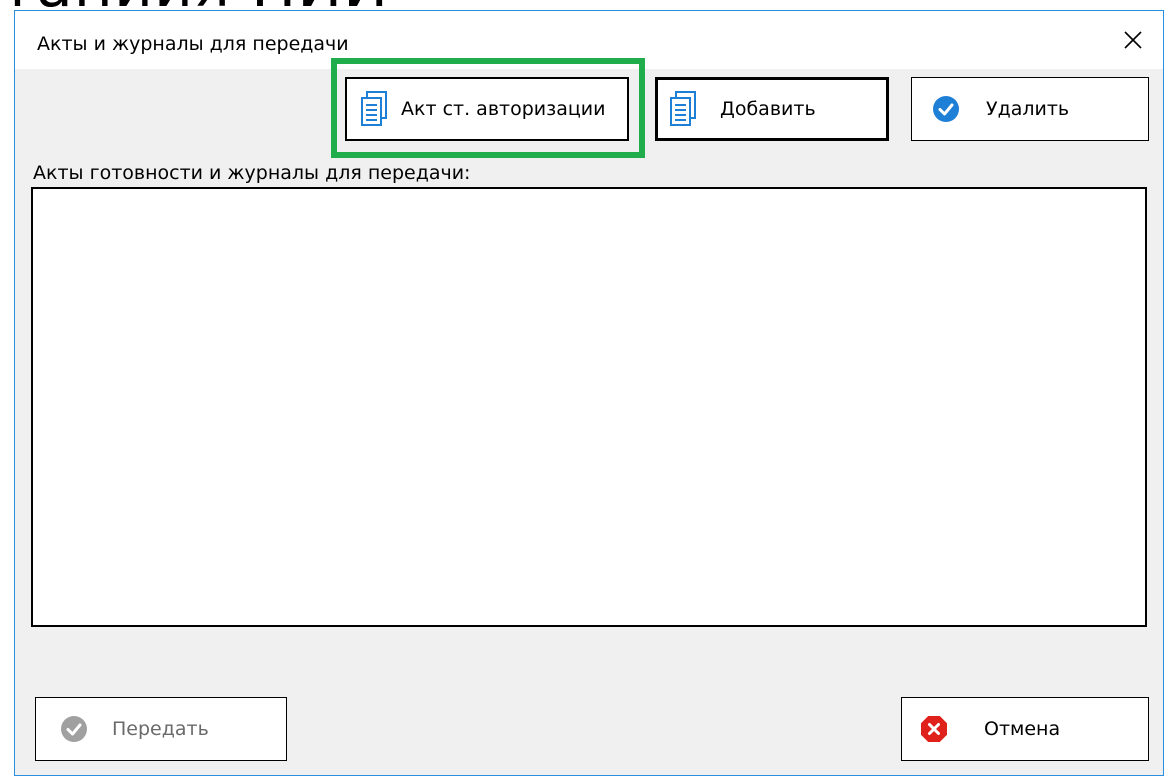 This screenshot has height=776, width=1168. I want to click on close-button, so click(1133, 40).